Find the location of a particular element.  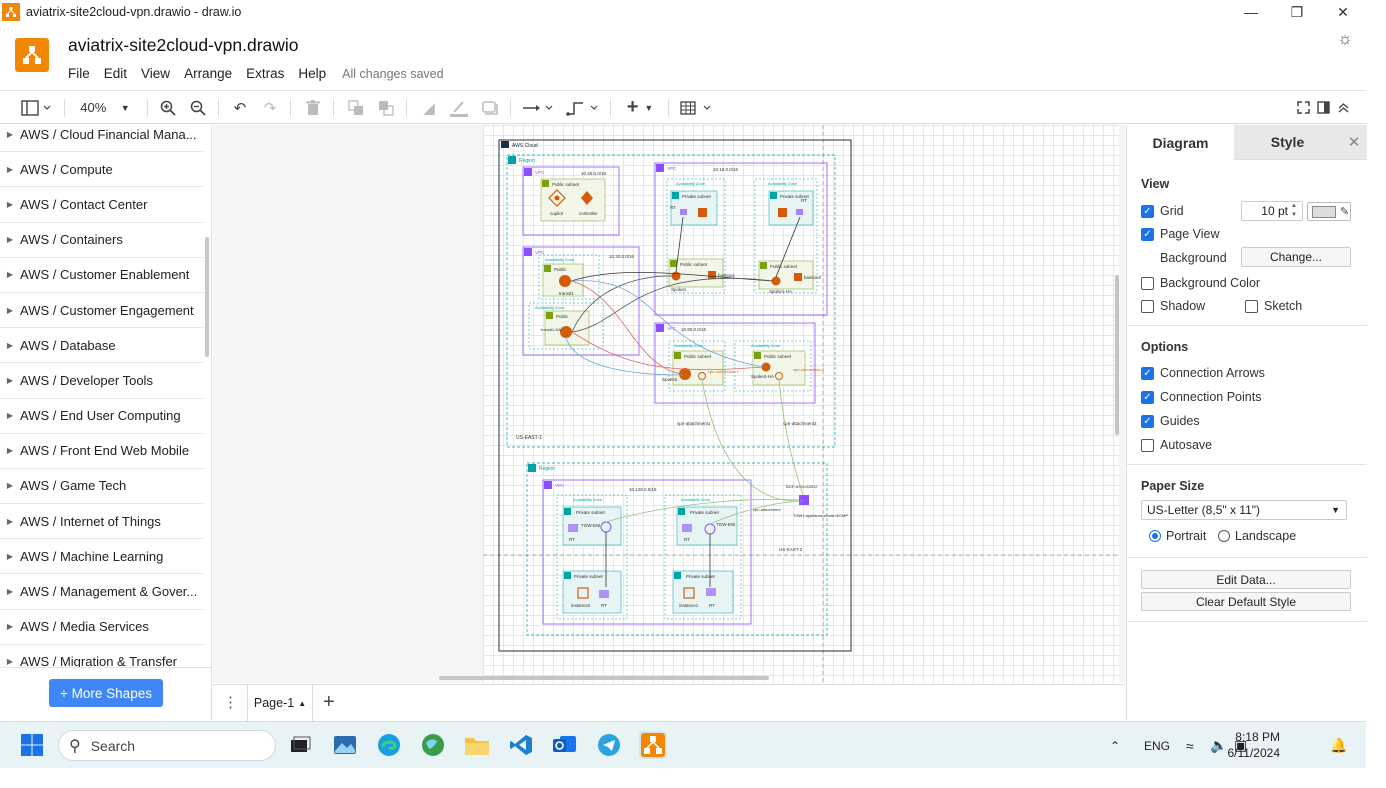

system-clock: 8:18 PM 6/11/2024 is located at coordinates (1254, 745).